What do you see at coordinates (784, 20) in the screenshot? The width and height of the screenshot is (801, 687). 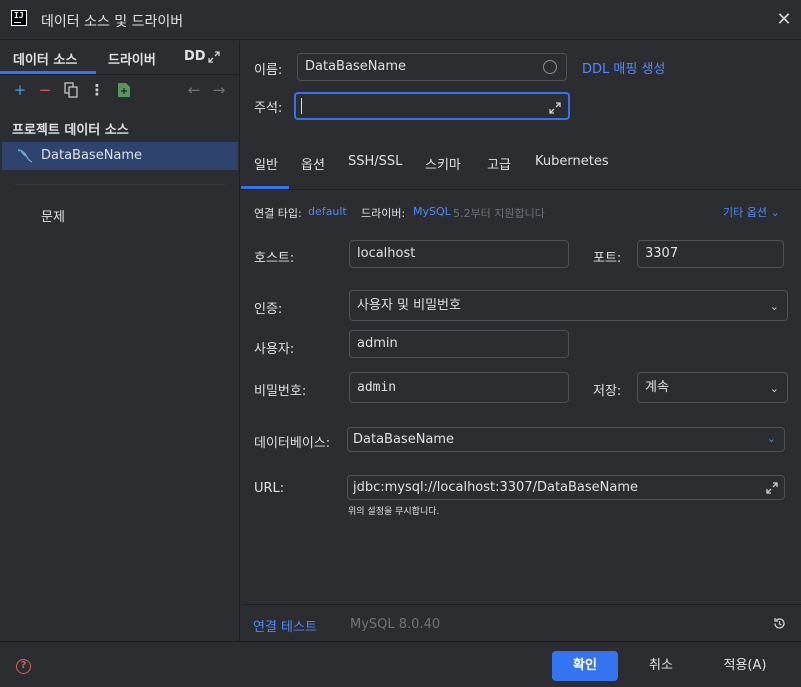 I see `close-icon: ✕` at bounding box center [784, 20].